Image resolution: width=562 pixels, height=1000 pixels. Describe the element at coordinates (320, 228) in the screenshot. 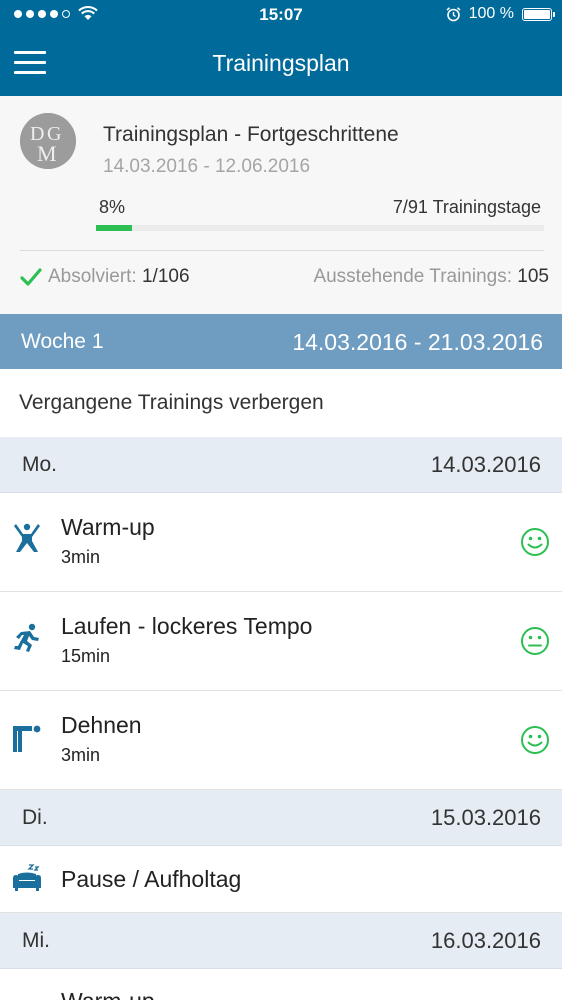

I see `progress-bar` at that location.